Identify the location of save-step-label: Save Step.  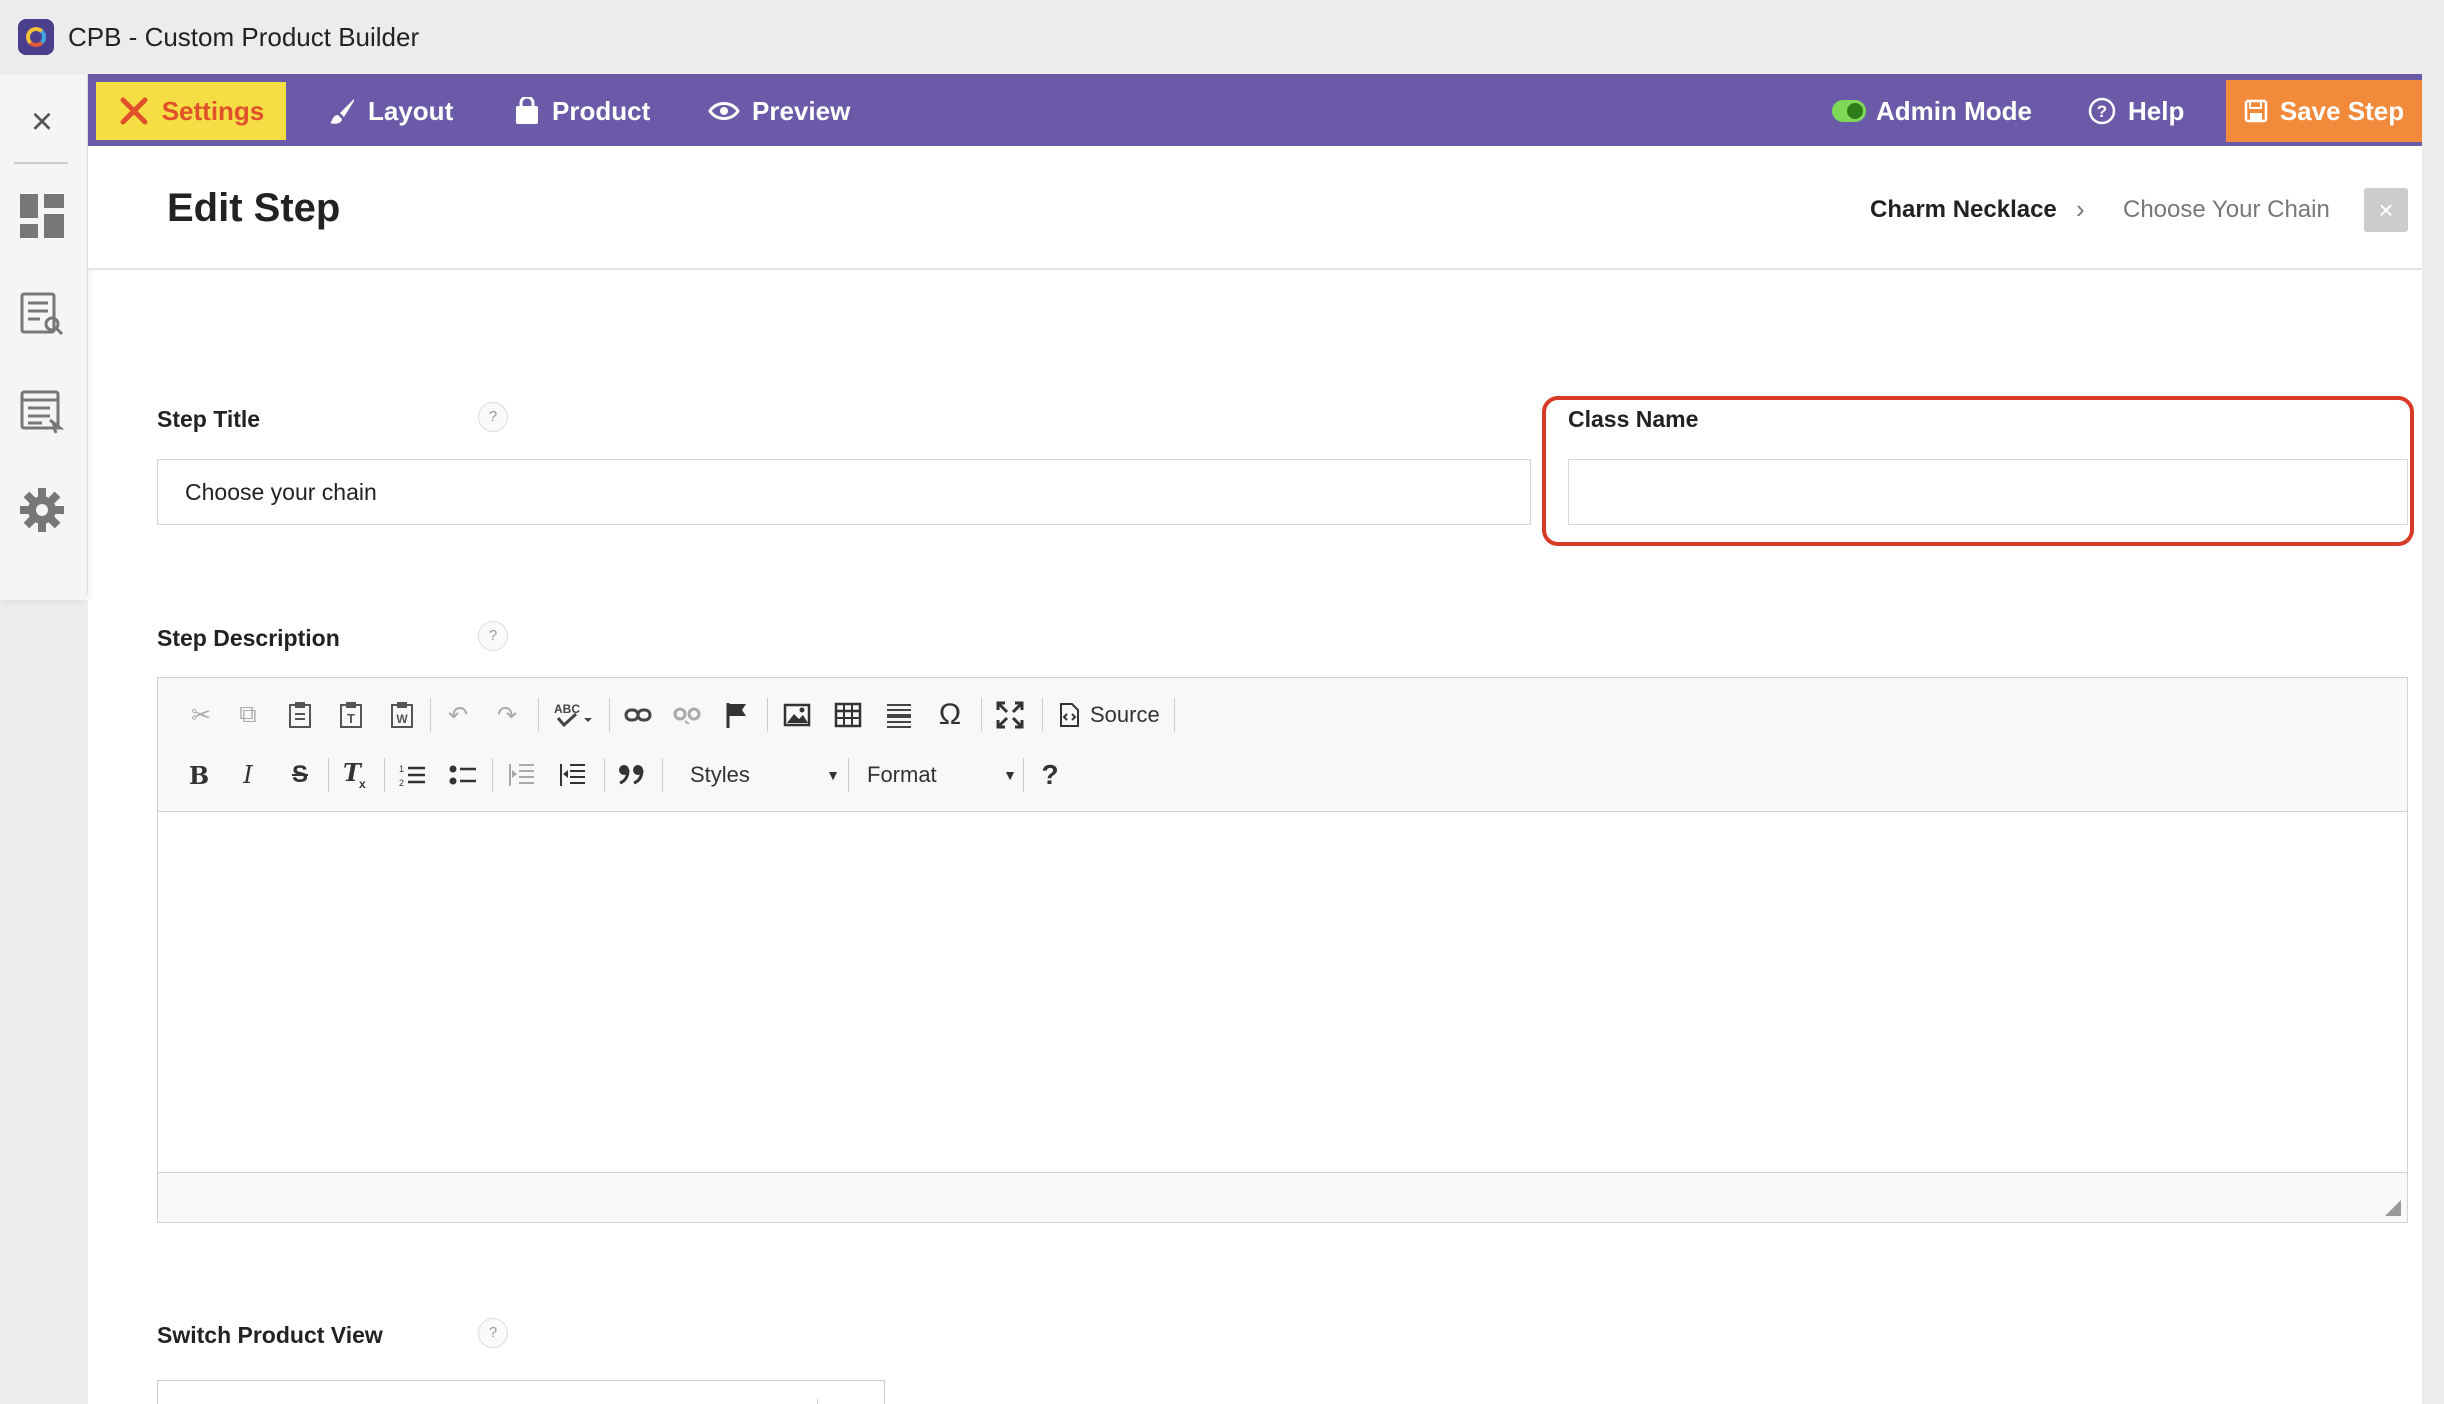
(2342, 110).